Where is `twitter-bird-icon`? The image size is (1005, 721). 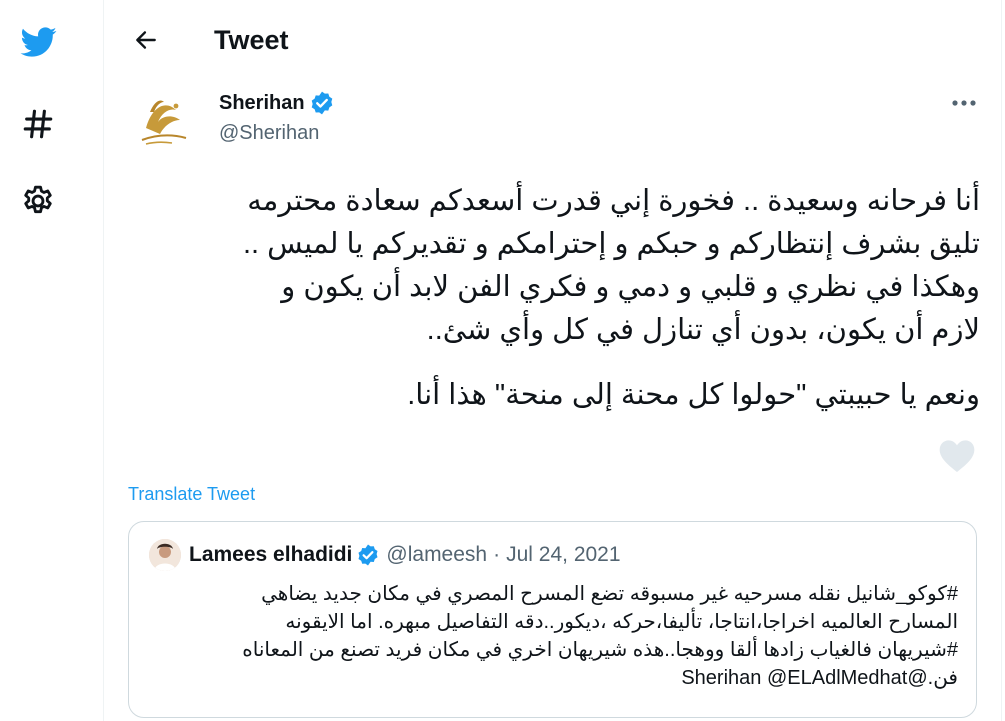
twitter-bird-icon is located at coordinates (38, 42).